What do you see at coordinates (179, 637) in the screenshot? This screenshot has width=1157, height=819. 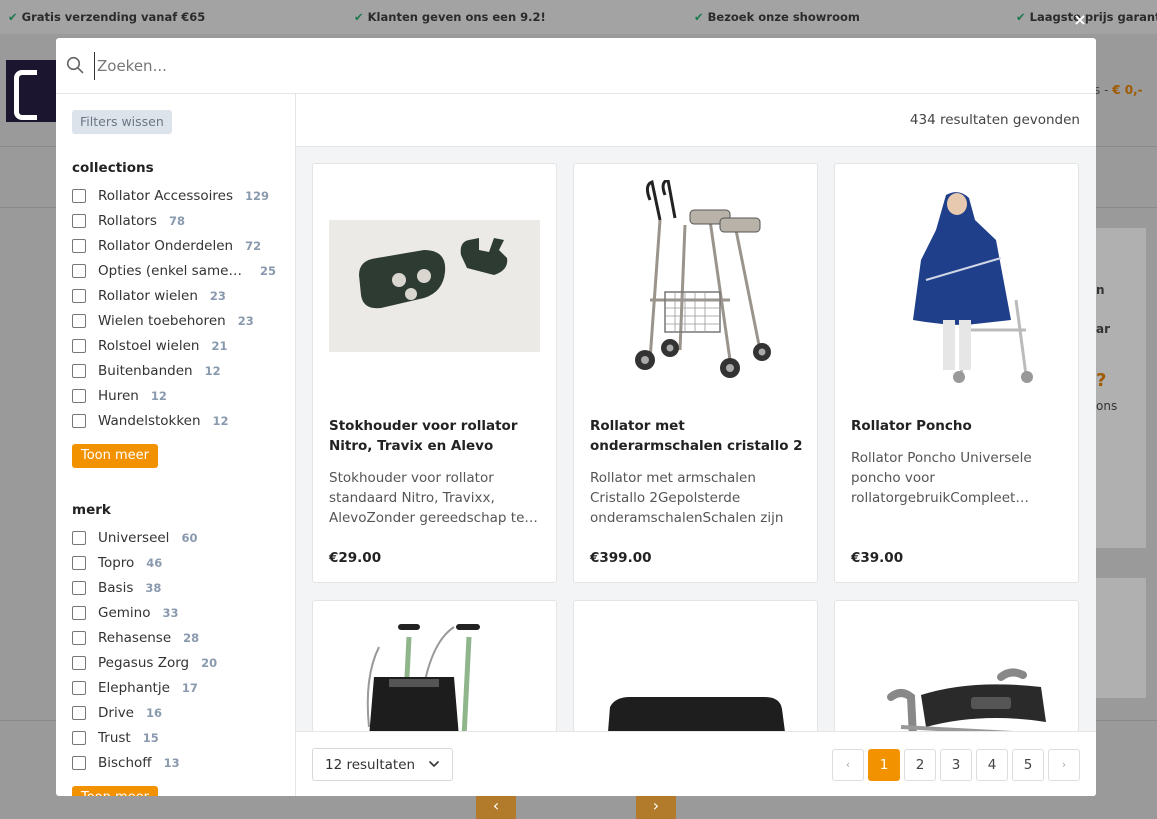 I see `facet-option: Rehasense 28` at bounding box center [179, 637].